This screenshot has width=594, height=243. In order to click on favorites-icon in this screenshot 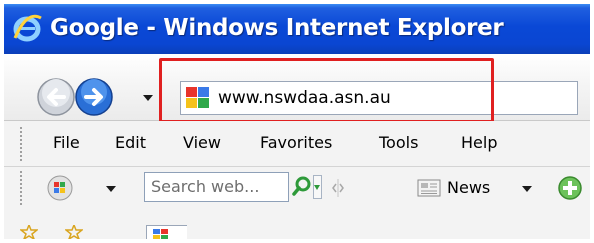, I will do `click(29, 232)`.